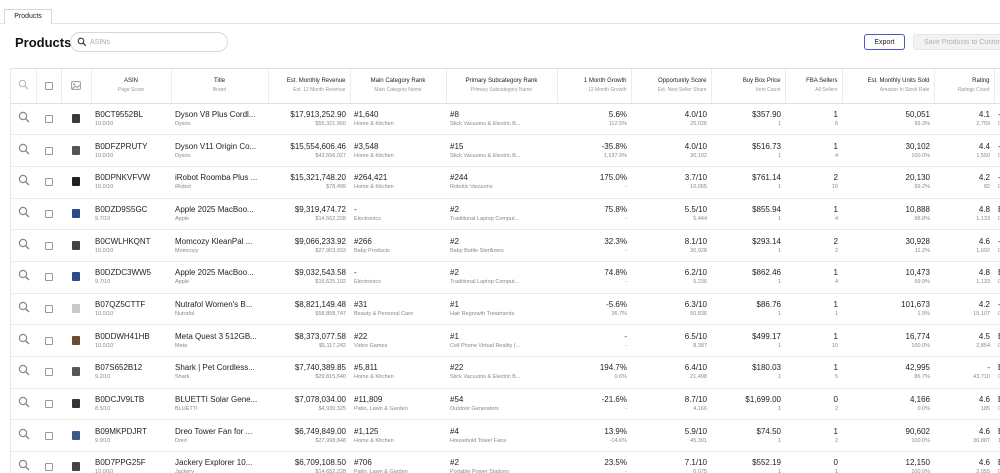 Image resolution: width=1000 pixels, height=473 pixels. Describe the element at coordinates (220, 86) in the screenshot. I see `column-header-title: Title Brand` at that location.